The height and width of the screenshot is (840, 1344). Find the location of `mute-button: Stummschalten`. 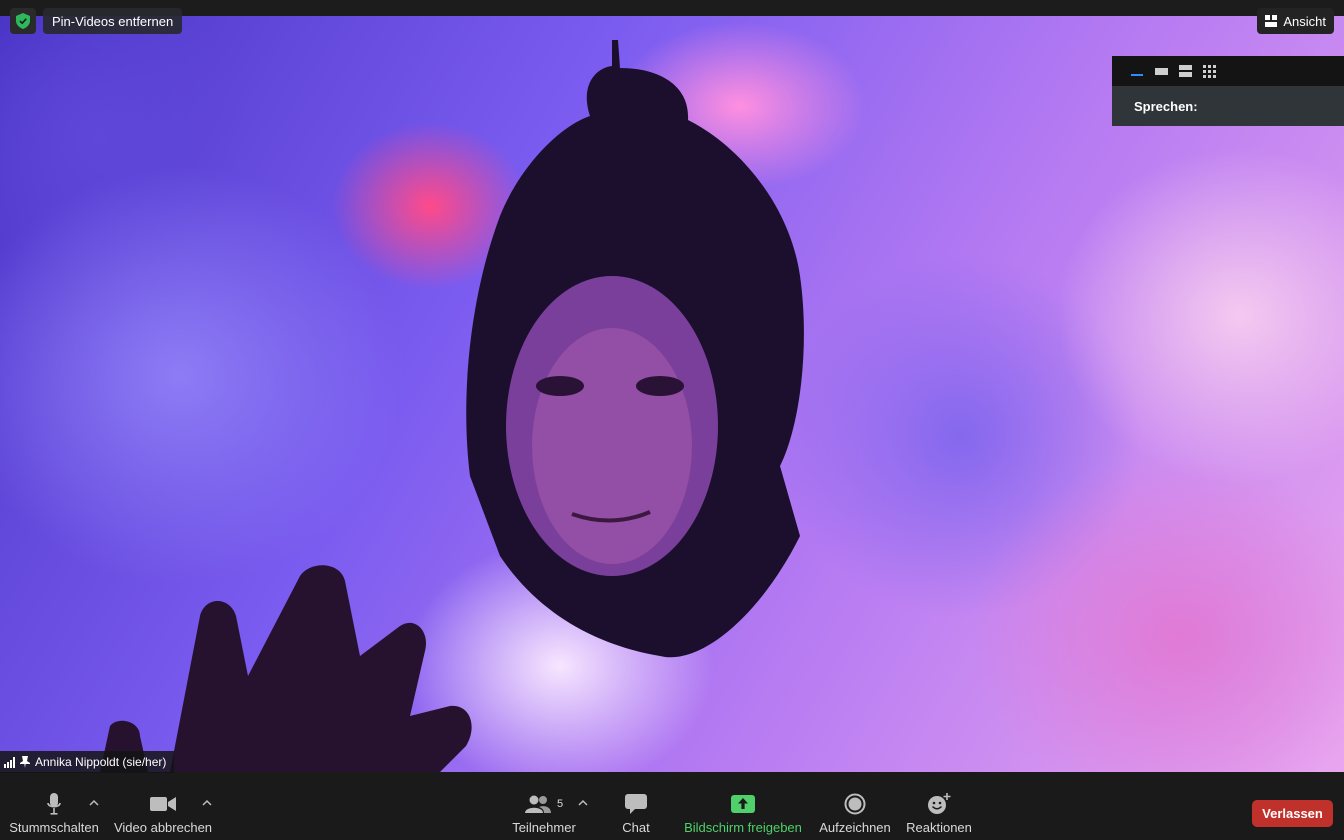

mute-button: Stummschalten is located at coordinates (54, 814).